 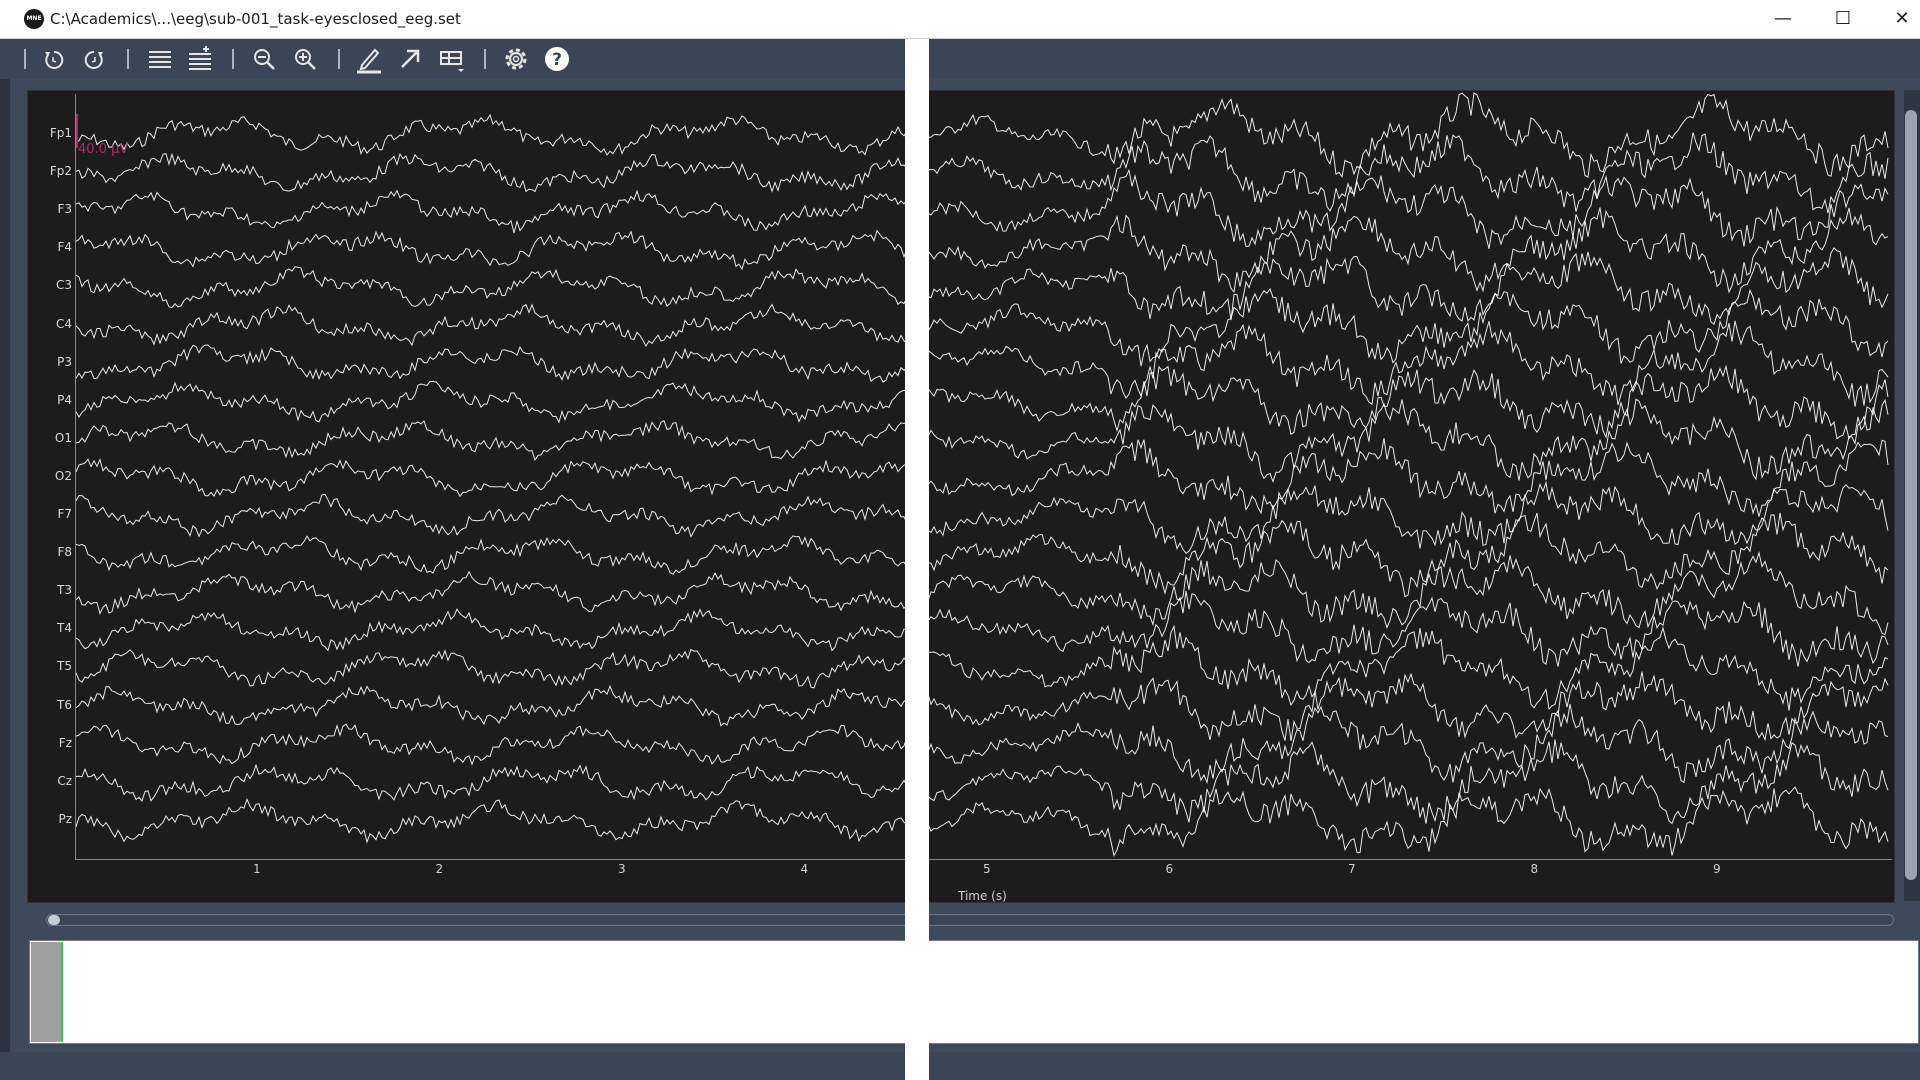 What do you see at coordinates (439, 869) in the screenshot?
I see `x-tick-label: 2` at bounding box center [439, 869].